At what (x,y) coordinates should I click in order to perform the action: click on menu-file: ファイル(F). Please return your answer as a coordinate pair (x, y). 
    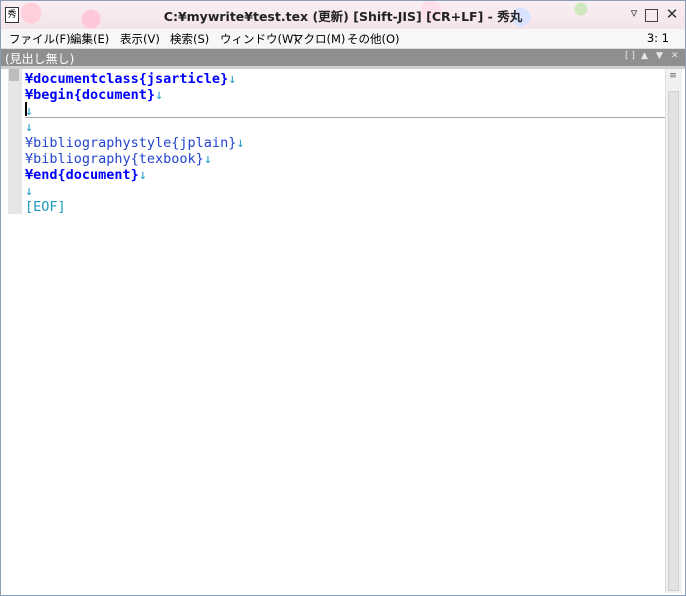
    Looking at the image, I should click on (40, 39).